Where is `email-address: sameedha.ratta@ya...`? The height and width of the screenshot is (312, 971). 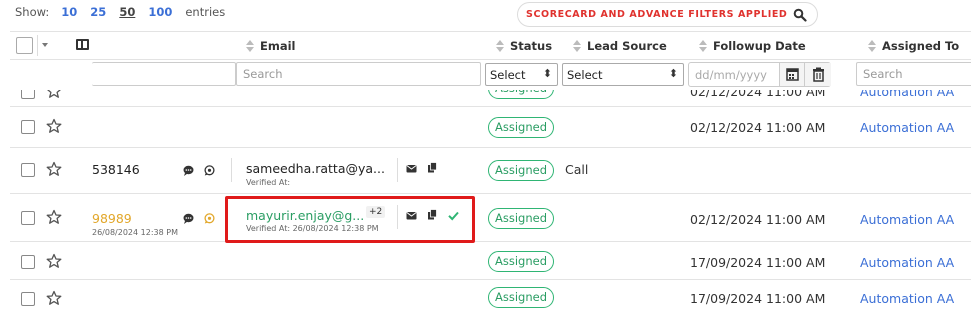
email-address: sameedha.ratta@ya... is located at coordinates (315, 168).